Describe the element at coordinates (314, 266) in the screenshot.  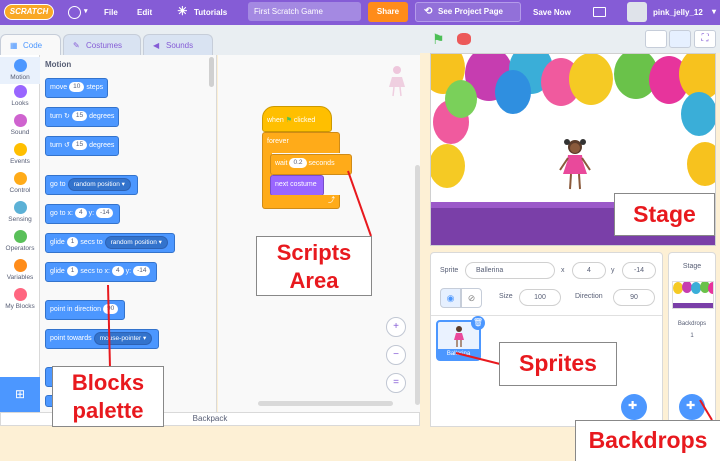
I see `callout-scripts-area: Scripts Area` at that location.